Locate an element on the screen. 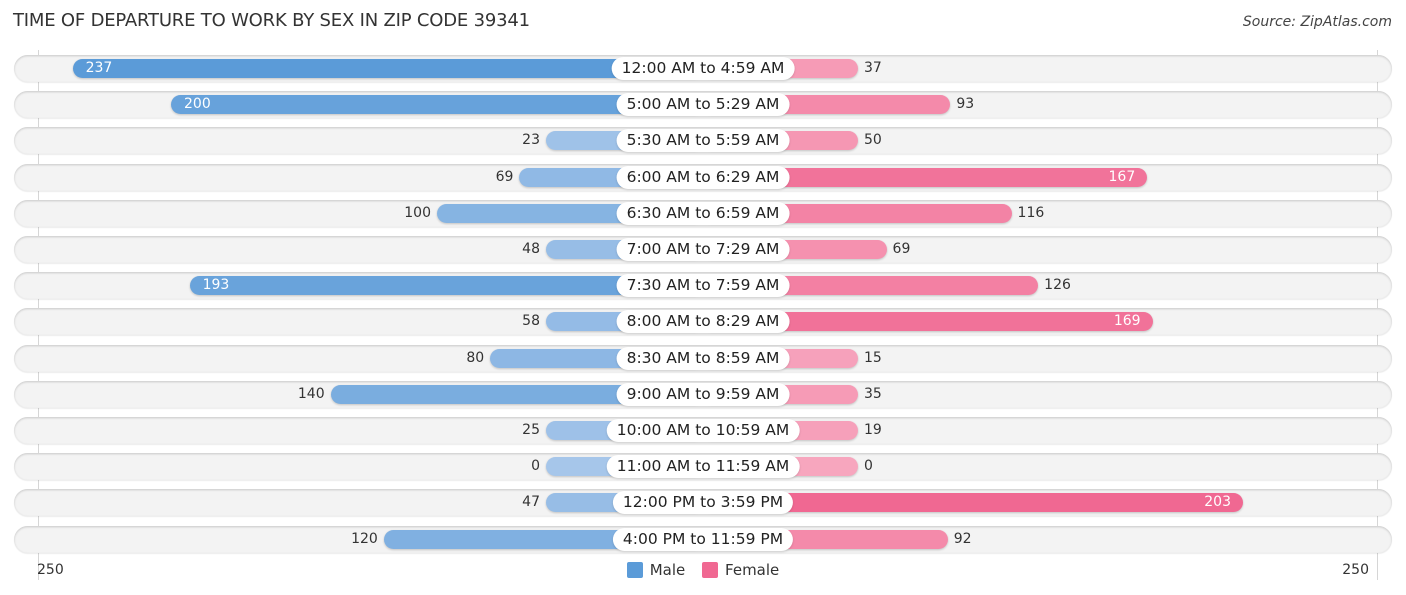 The image size is (1406, 595). bar-male is located at coordinates (387, 68).